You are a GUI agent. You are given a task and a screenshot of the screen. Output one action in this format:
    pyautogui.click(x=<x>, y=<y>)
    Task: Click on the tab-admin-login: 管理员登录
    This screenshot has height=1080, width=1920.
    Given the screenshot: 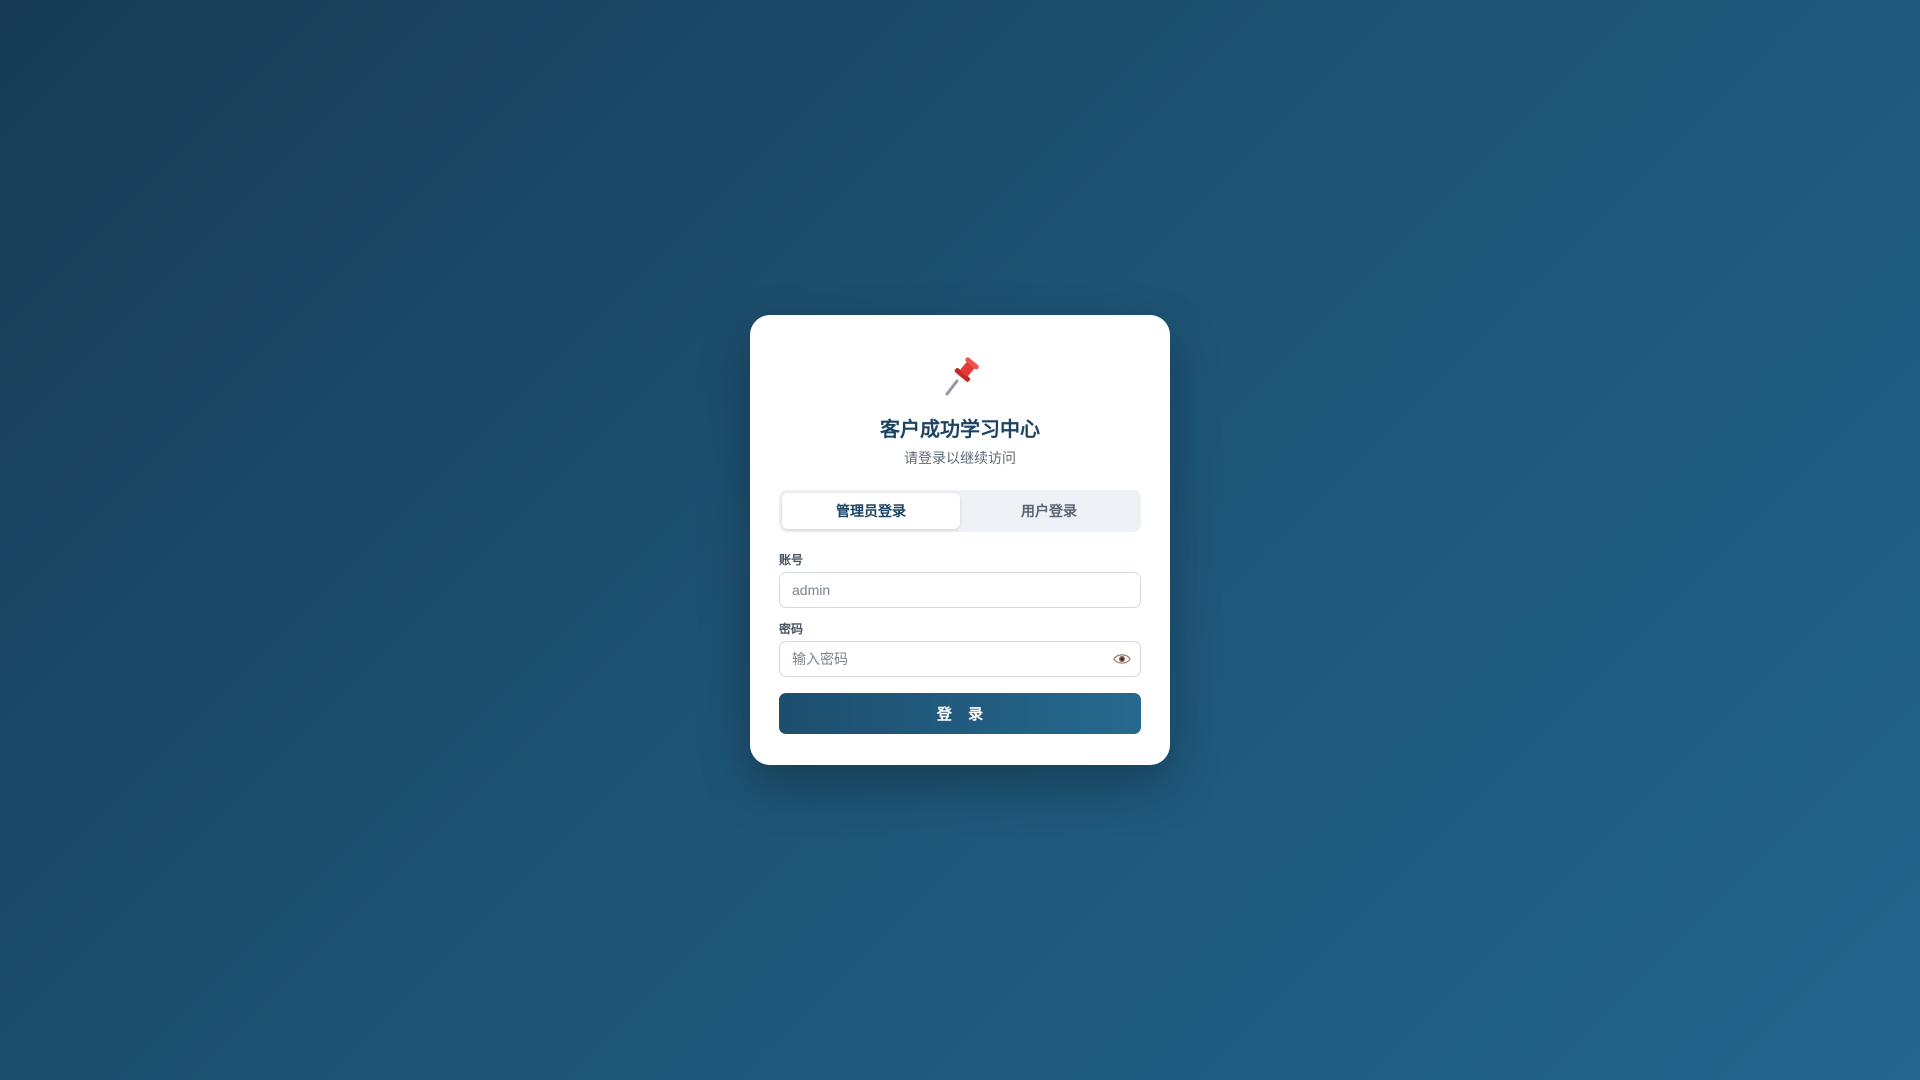 What is the action you would take?
    pyautogui.click(x=871, y=511)
    